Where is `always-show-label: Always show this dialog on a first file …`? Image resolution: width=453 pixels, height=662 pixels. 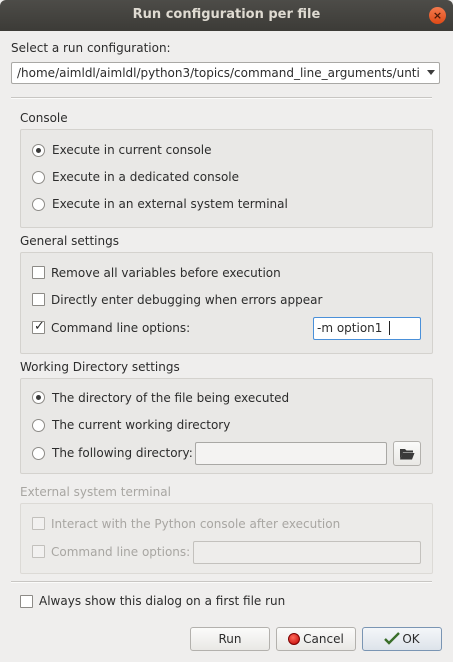 always-show-label: Always show this dialog on a first file … is located at coordinates (162, 601).